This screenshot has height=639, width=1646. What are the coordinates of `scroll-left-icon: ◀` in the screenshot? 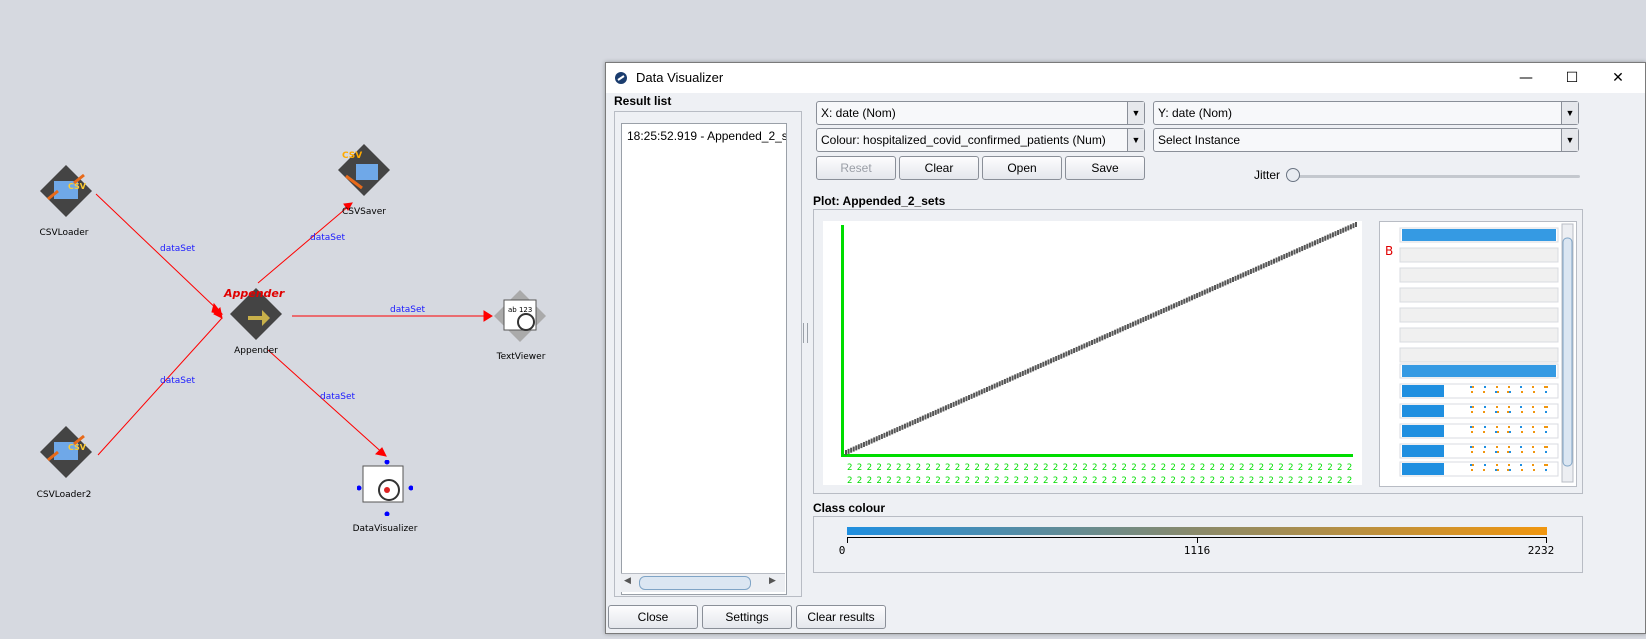 It's located at (627, 581).